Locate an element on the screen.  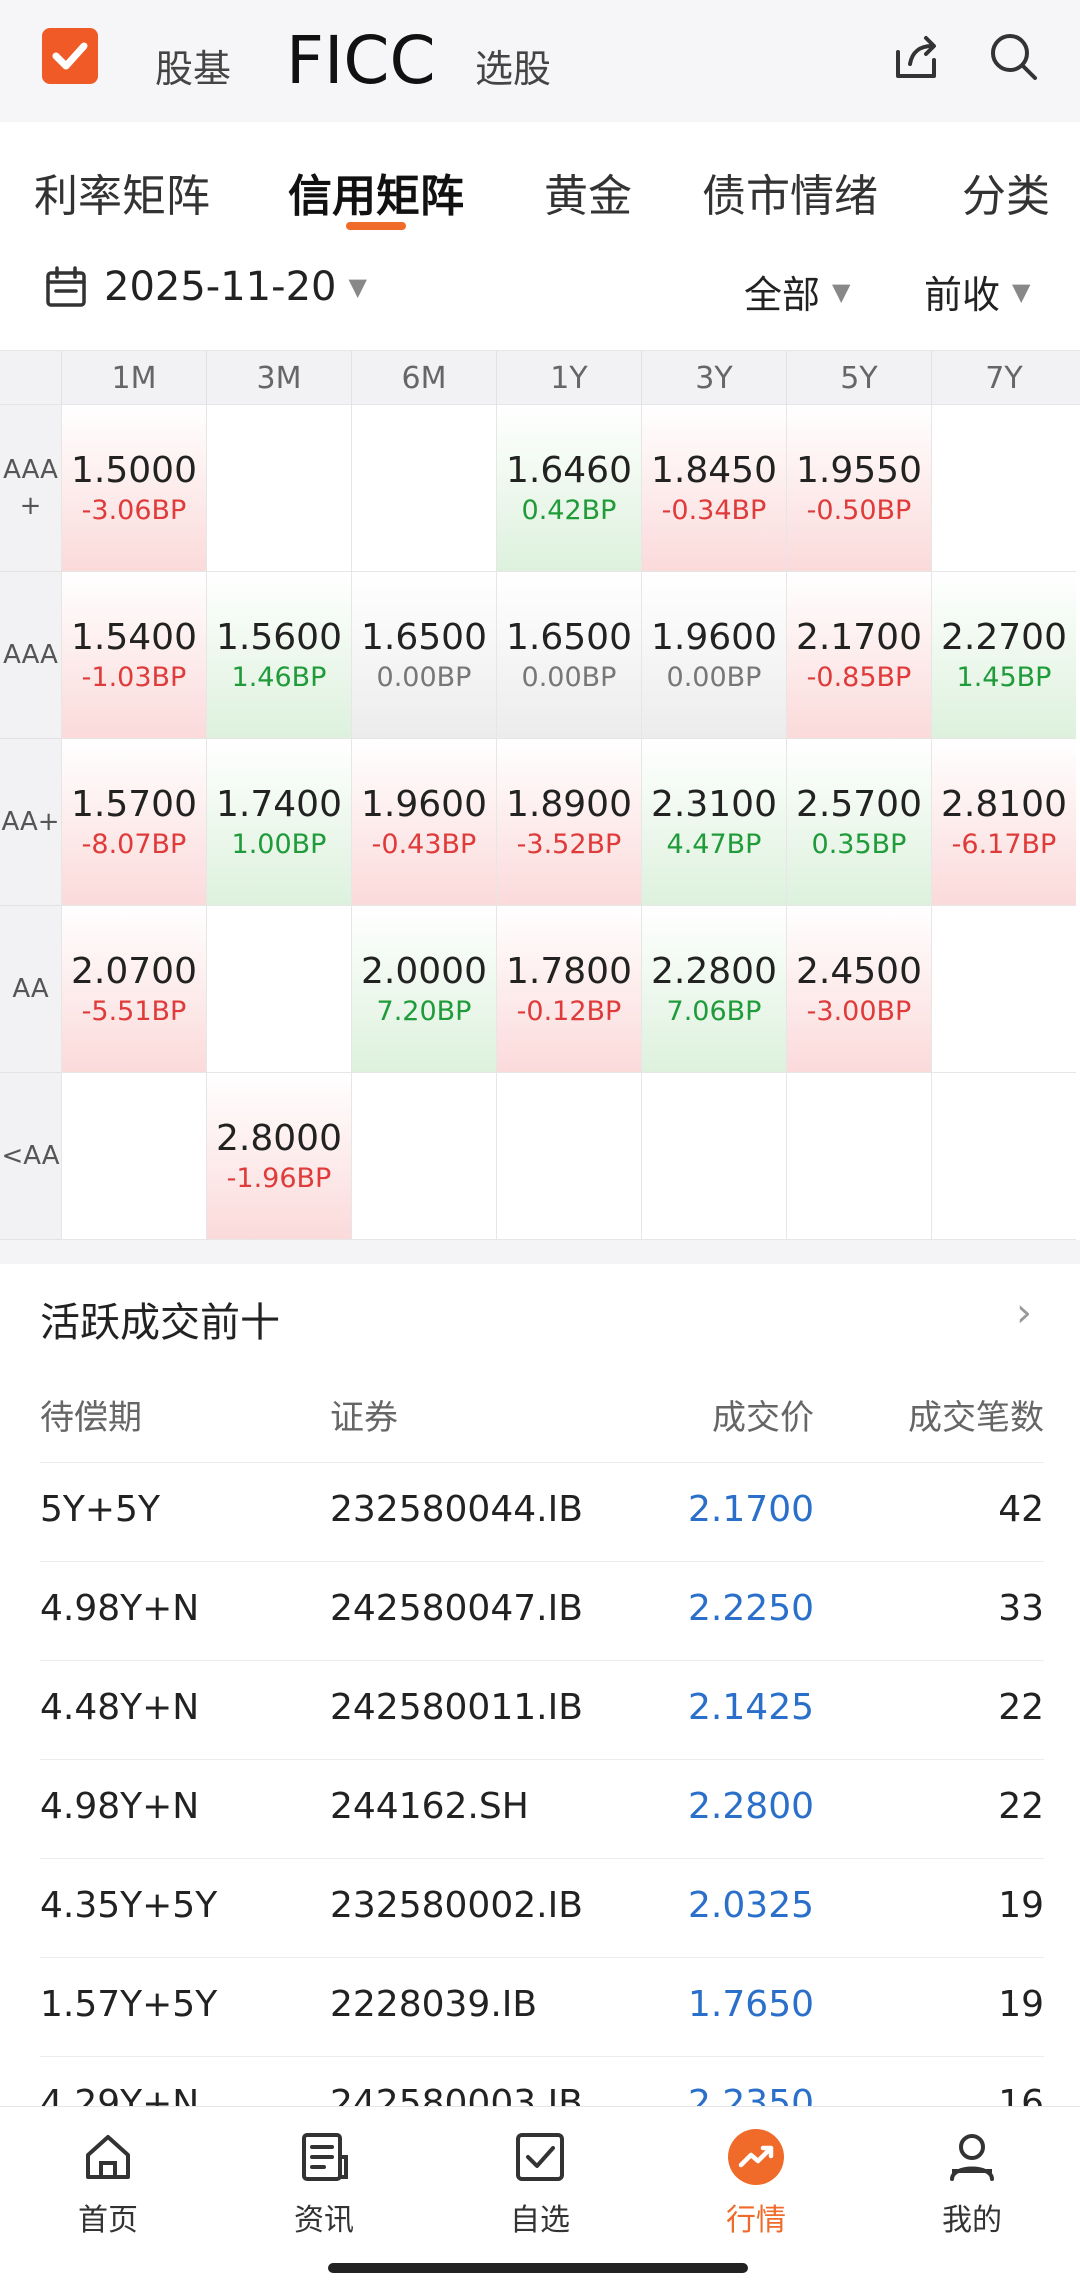
checkbox-icon is located at coordinates (540, 2157).